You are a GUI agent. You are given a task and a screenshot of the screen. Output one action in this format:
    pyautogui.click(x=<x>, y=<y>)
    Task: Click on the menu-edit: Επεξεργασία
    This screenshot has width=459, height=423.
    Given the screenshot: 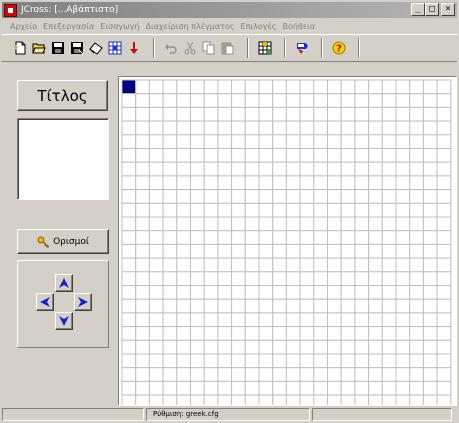 What is the action you would take?
    pyautogui.click(x=68, y=26)
    